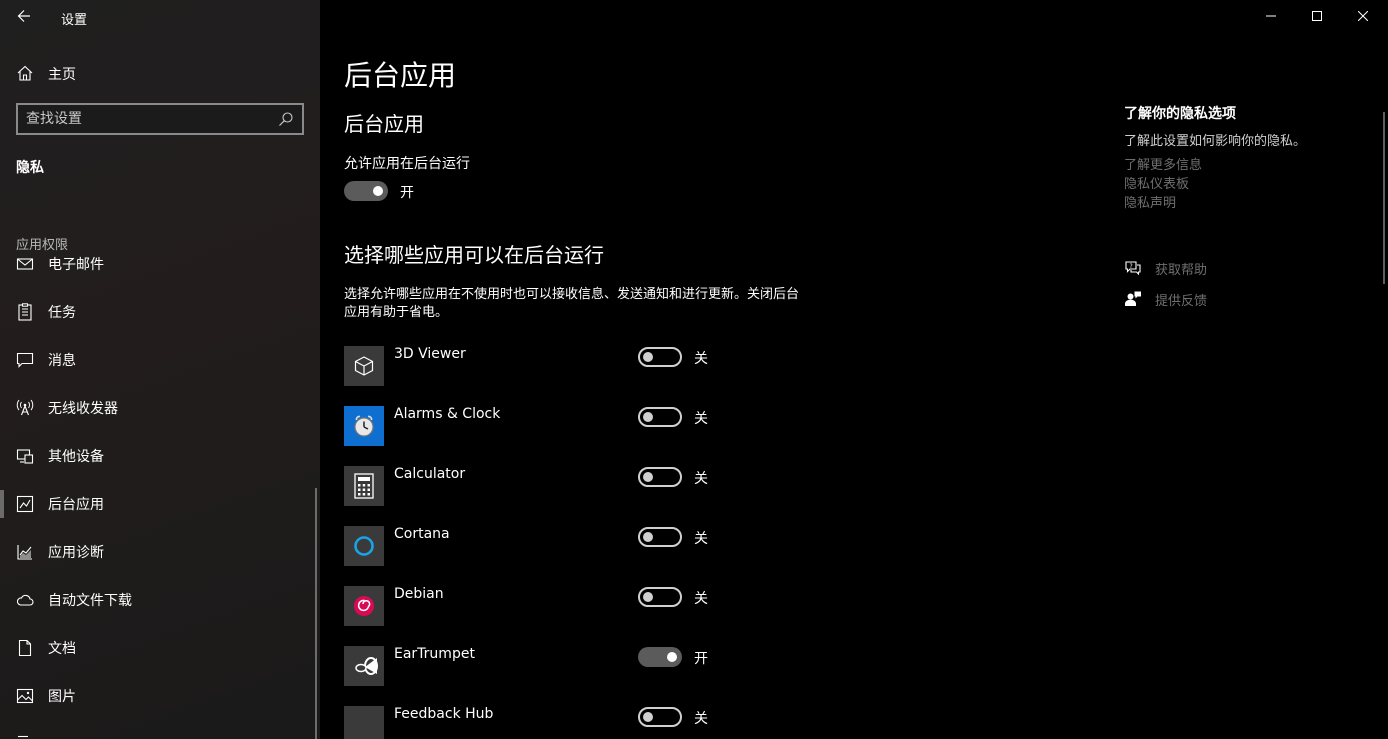 The width and height of the screenshot is (1388, 739). What do you see at coordinates (83, 409) in the screenshot?
I see `sidebar-item-label: 无线收发器` at bounding box center [83, 409].